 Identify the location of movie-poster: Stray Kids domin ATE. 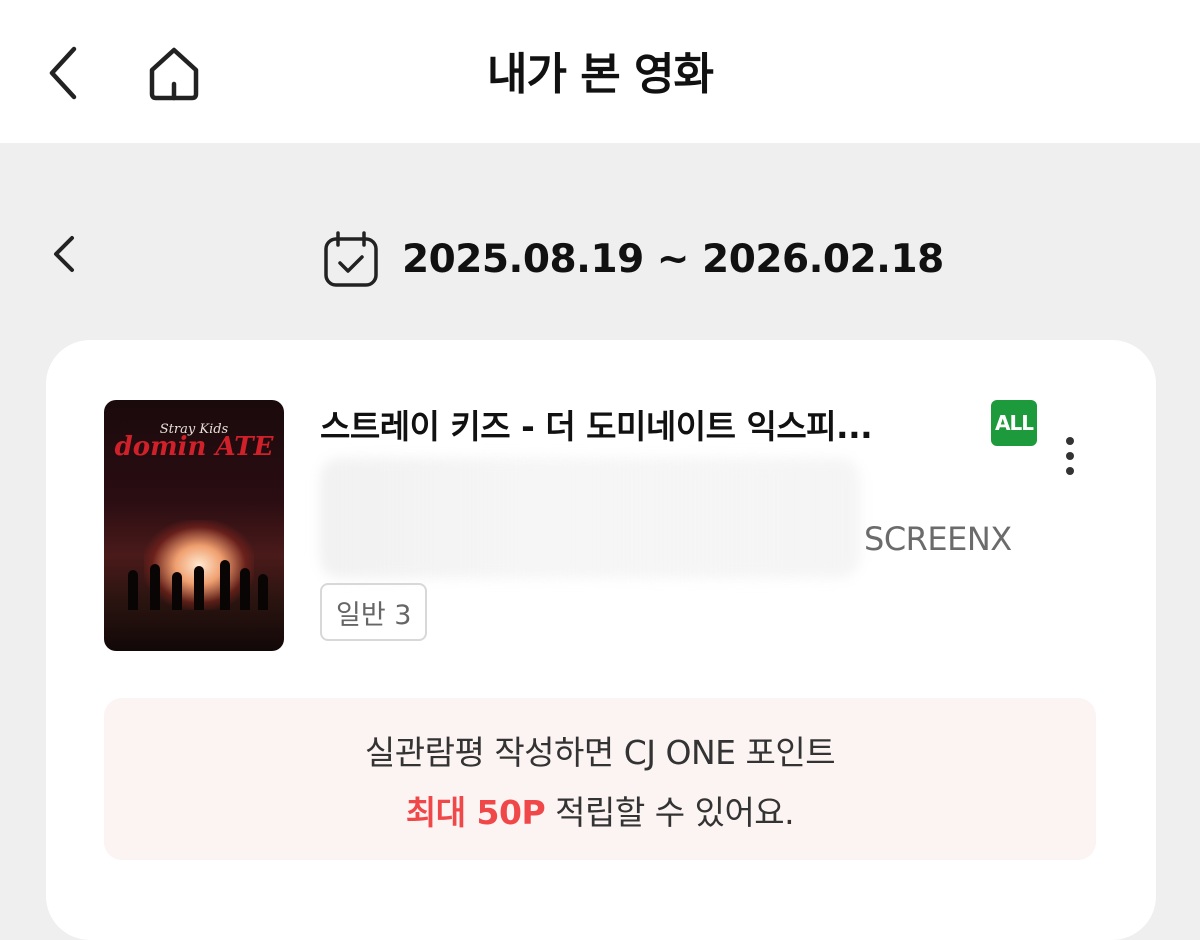
(194, 525).